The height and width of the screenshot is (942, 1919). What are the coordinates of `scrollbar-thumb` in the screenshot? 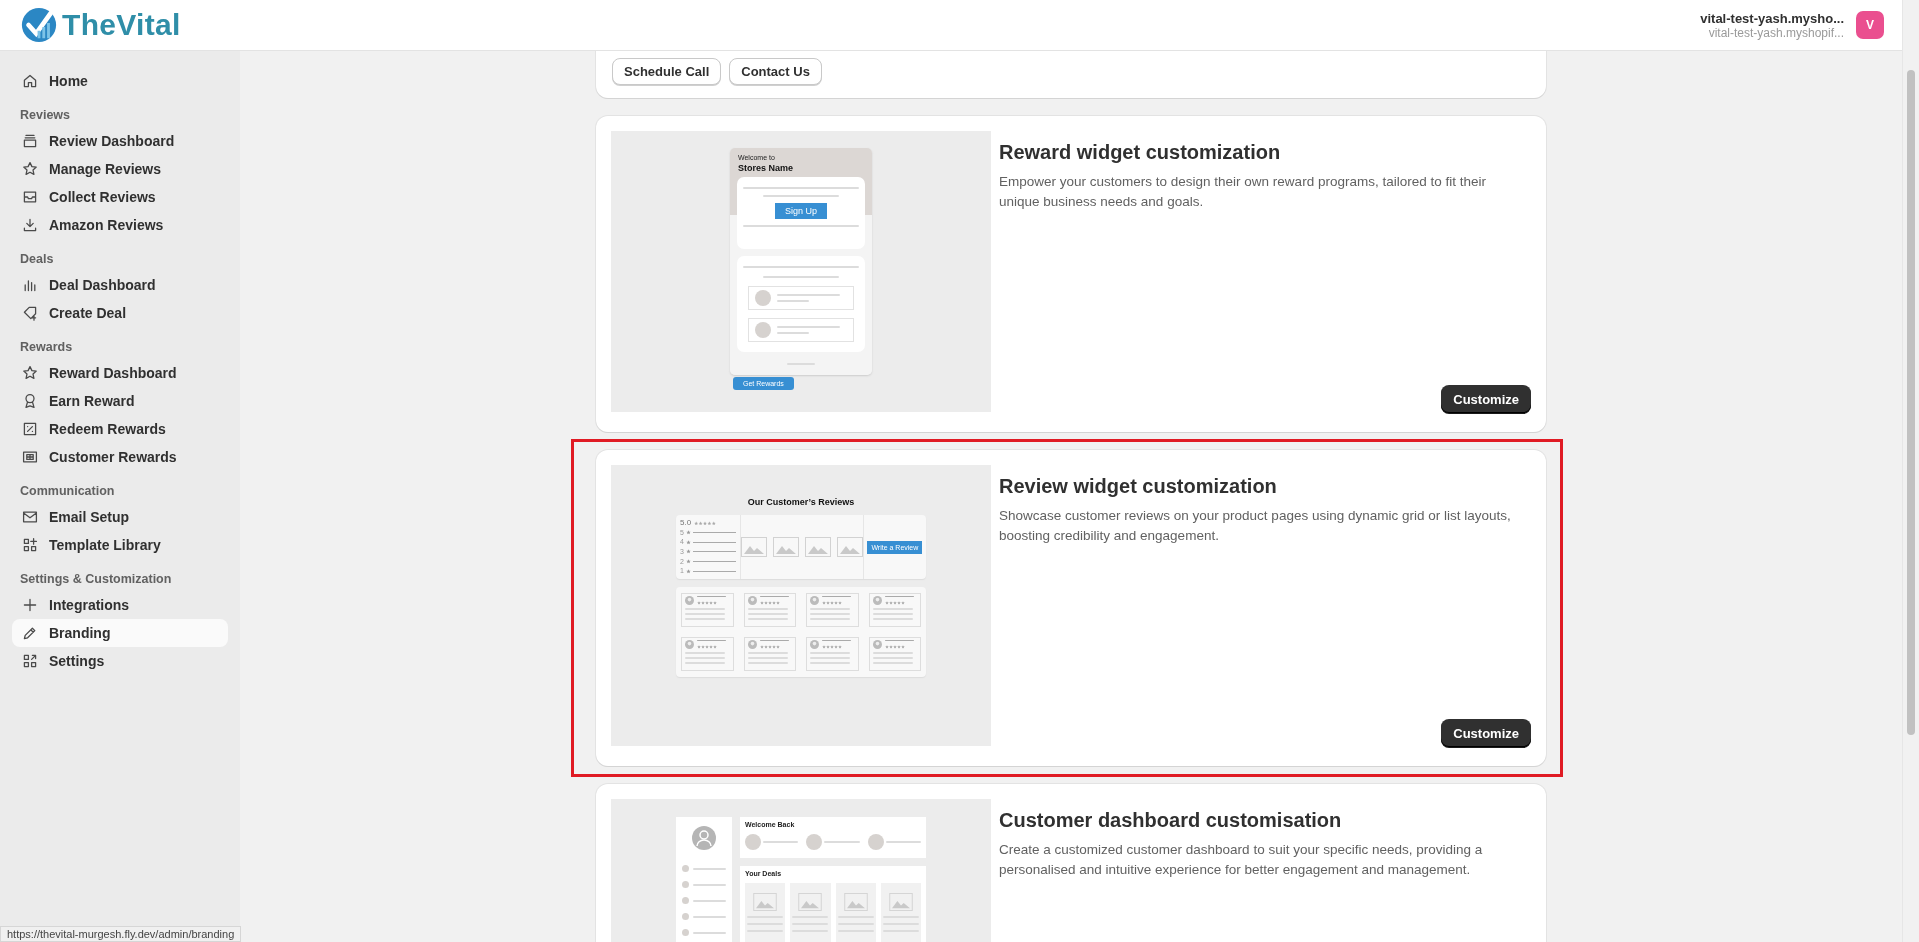 It's located at (1911, 402).